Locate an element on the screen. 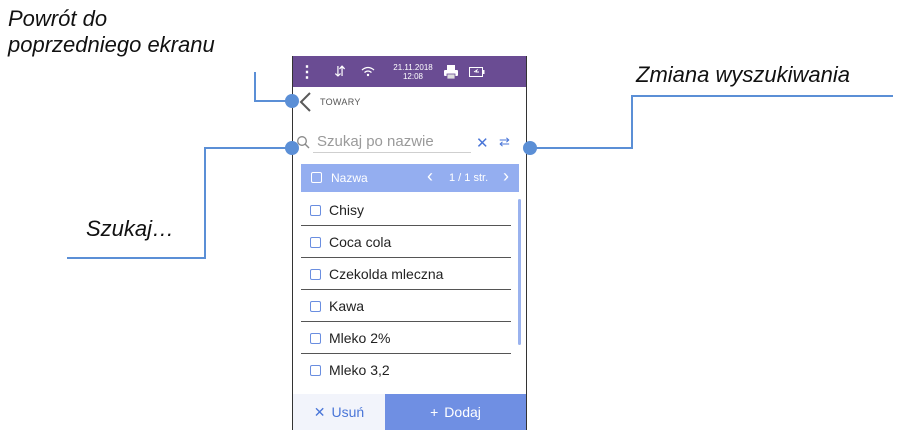  delete-button: ✕ Usuń is located at coordinates (339, 412).